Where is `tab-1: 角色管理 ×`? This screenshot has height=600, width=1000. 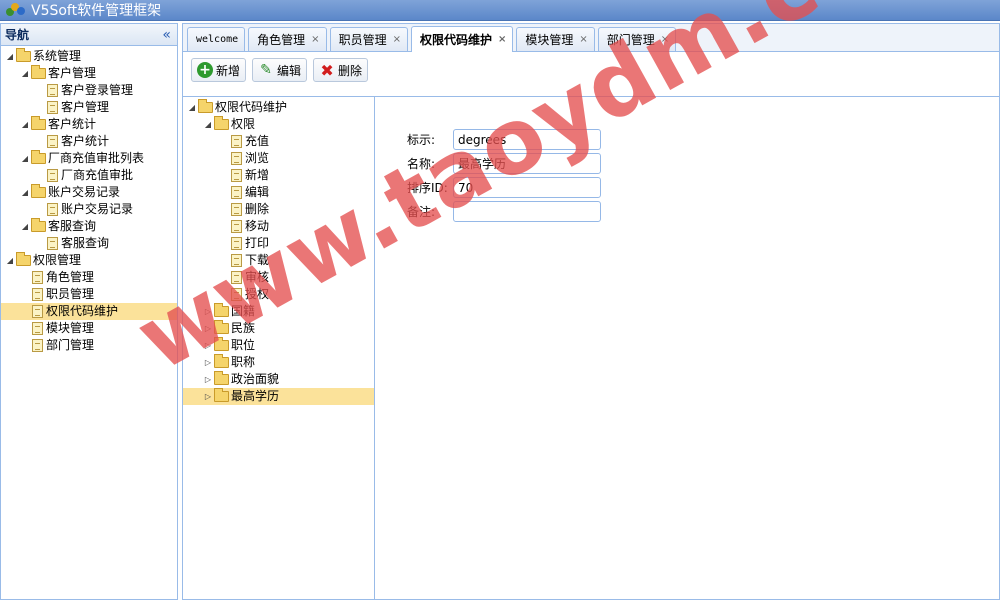 tab-1: 角色管理 × is located at coordinates (287, 39).